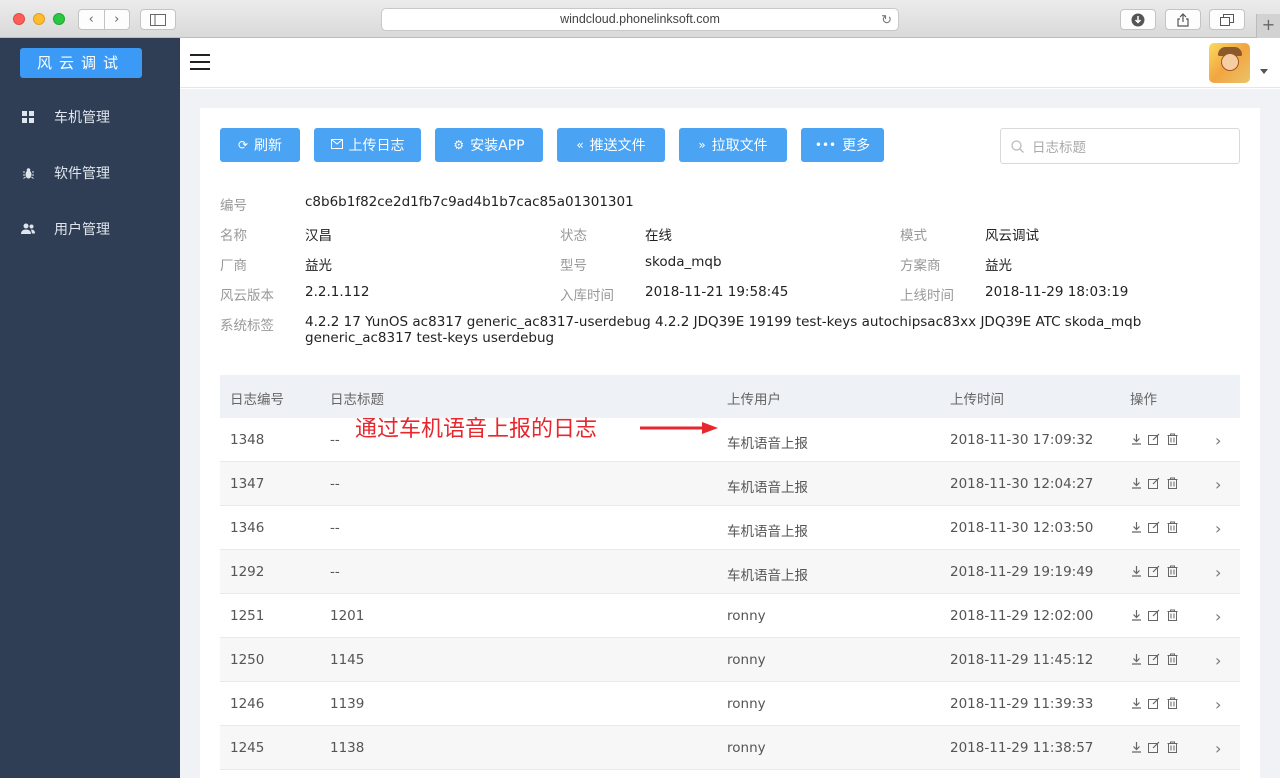 This screenshot has height=778, width=1280. Describe the element at coordinates (767, 444) in the screenshot. I see `cell-user: 车机语音上报` at that location.